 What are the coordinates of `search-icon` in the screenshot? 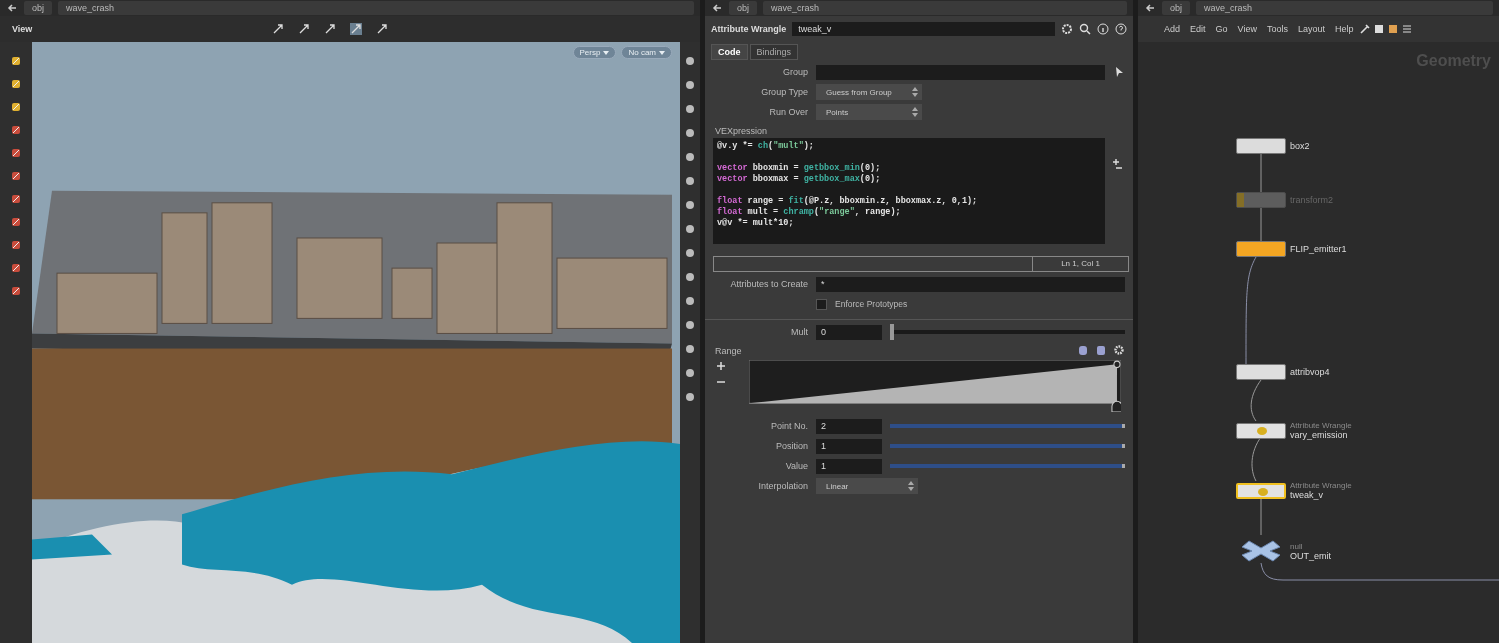 It's located at (1085, 29).